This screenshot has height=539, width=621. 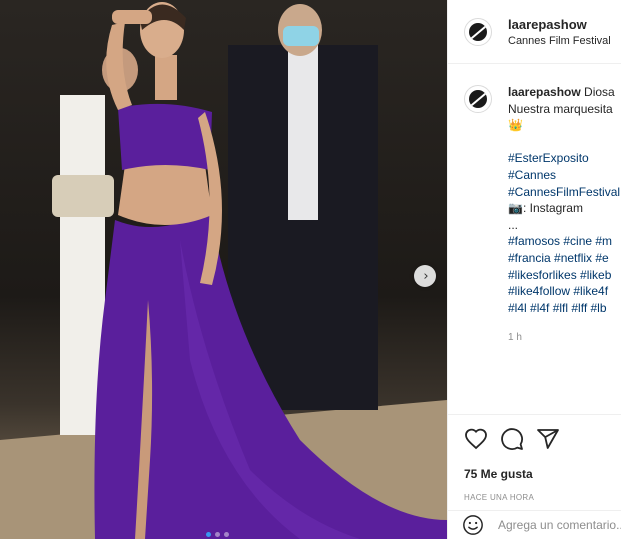 I want to click on post-timestamp: HACE UNA HORA, so click(x=535, y=497).